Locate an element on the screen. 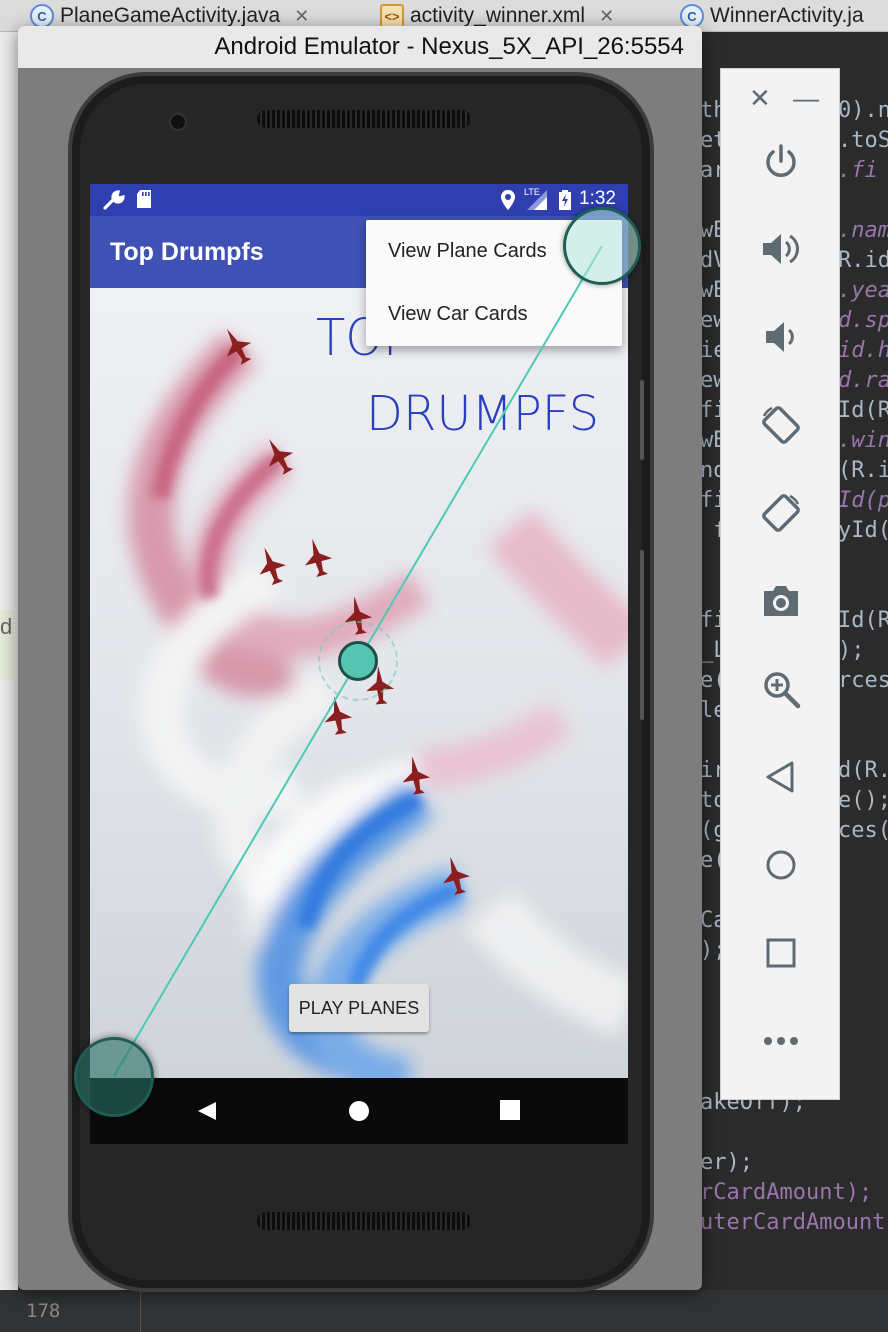  volume-down-icon is located at coordinates (781, 337).